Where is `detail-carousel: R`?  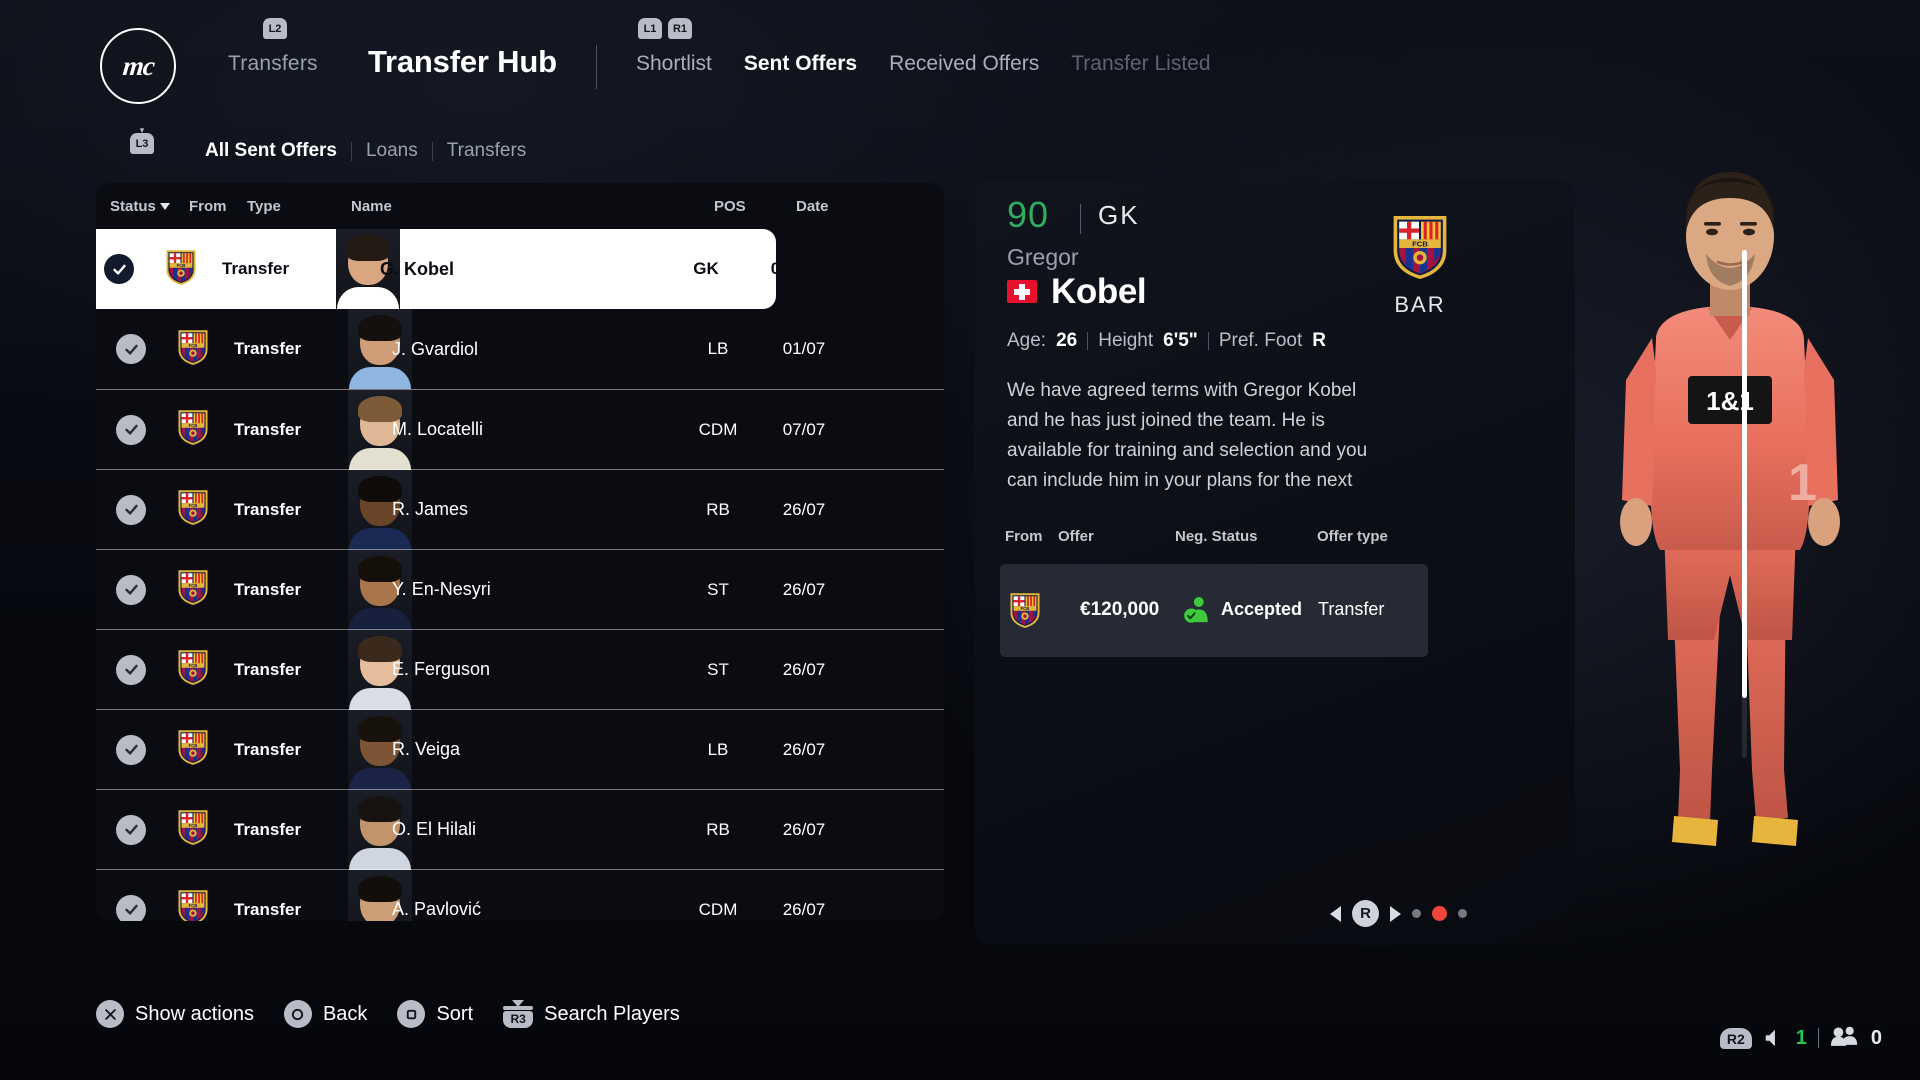
detail-carousel: R is located at coordinates (1398, 913).